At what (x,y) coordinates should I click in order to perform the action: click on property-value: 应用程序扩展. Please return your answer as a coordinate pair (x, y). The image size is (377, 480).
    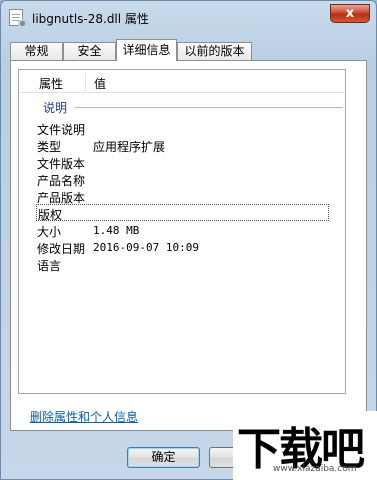
    Looking at the image, I should click on (129, 147).